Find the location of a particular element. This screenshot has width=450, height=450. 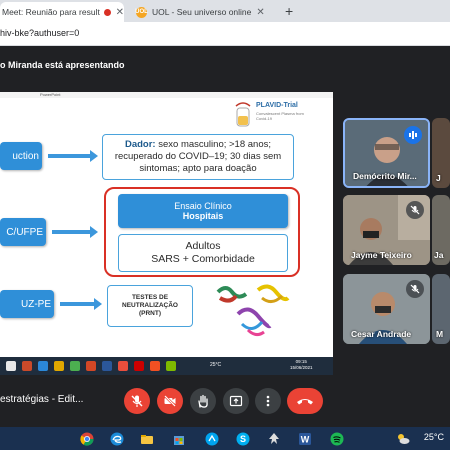

participant-tile-3: Cesar Andrade is located at coordinates (386, 309).